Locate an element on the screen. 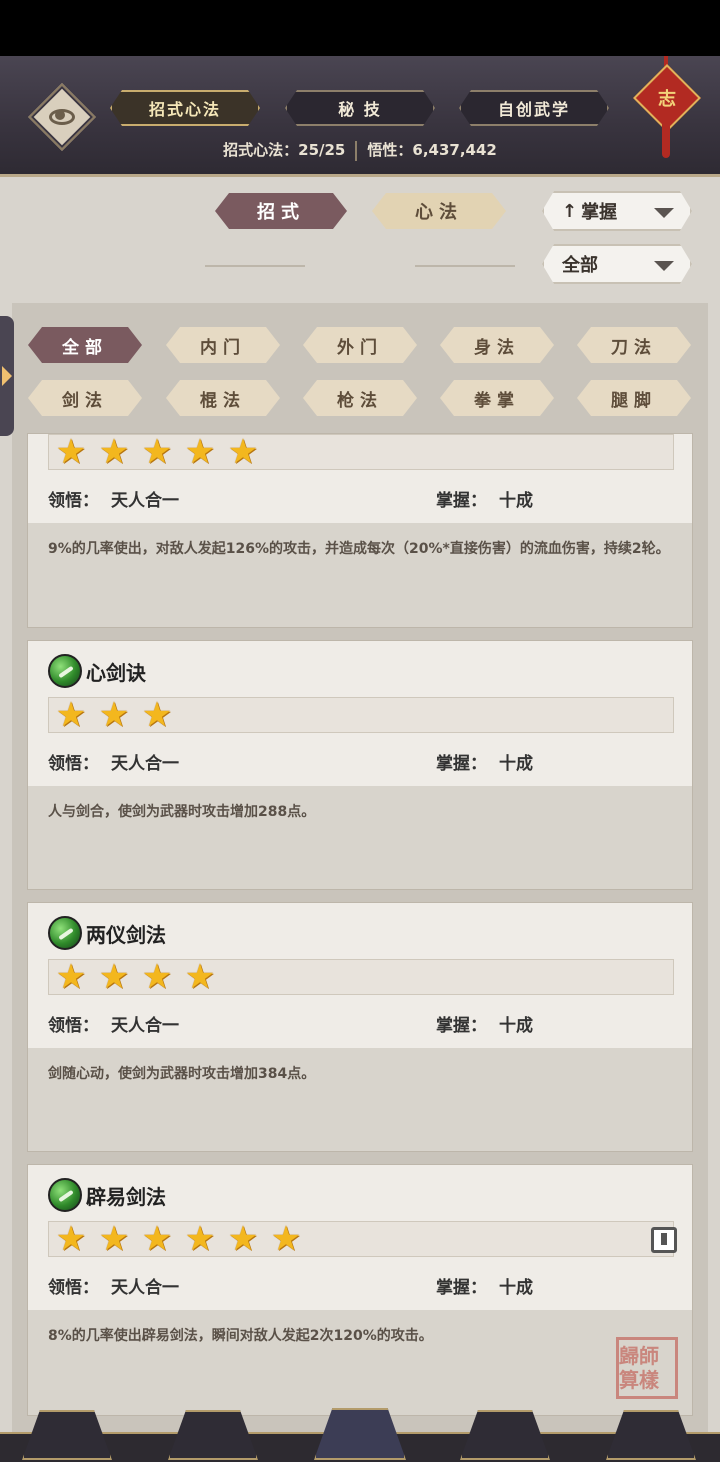 Image resolution: width=720 pixels, height=1462 pixels. skill-name: 心剑诀 is located at coordinates (116, 672).